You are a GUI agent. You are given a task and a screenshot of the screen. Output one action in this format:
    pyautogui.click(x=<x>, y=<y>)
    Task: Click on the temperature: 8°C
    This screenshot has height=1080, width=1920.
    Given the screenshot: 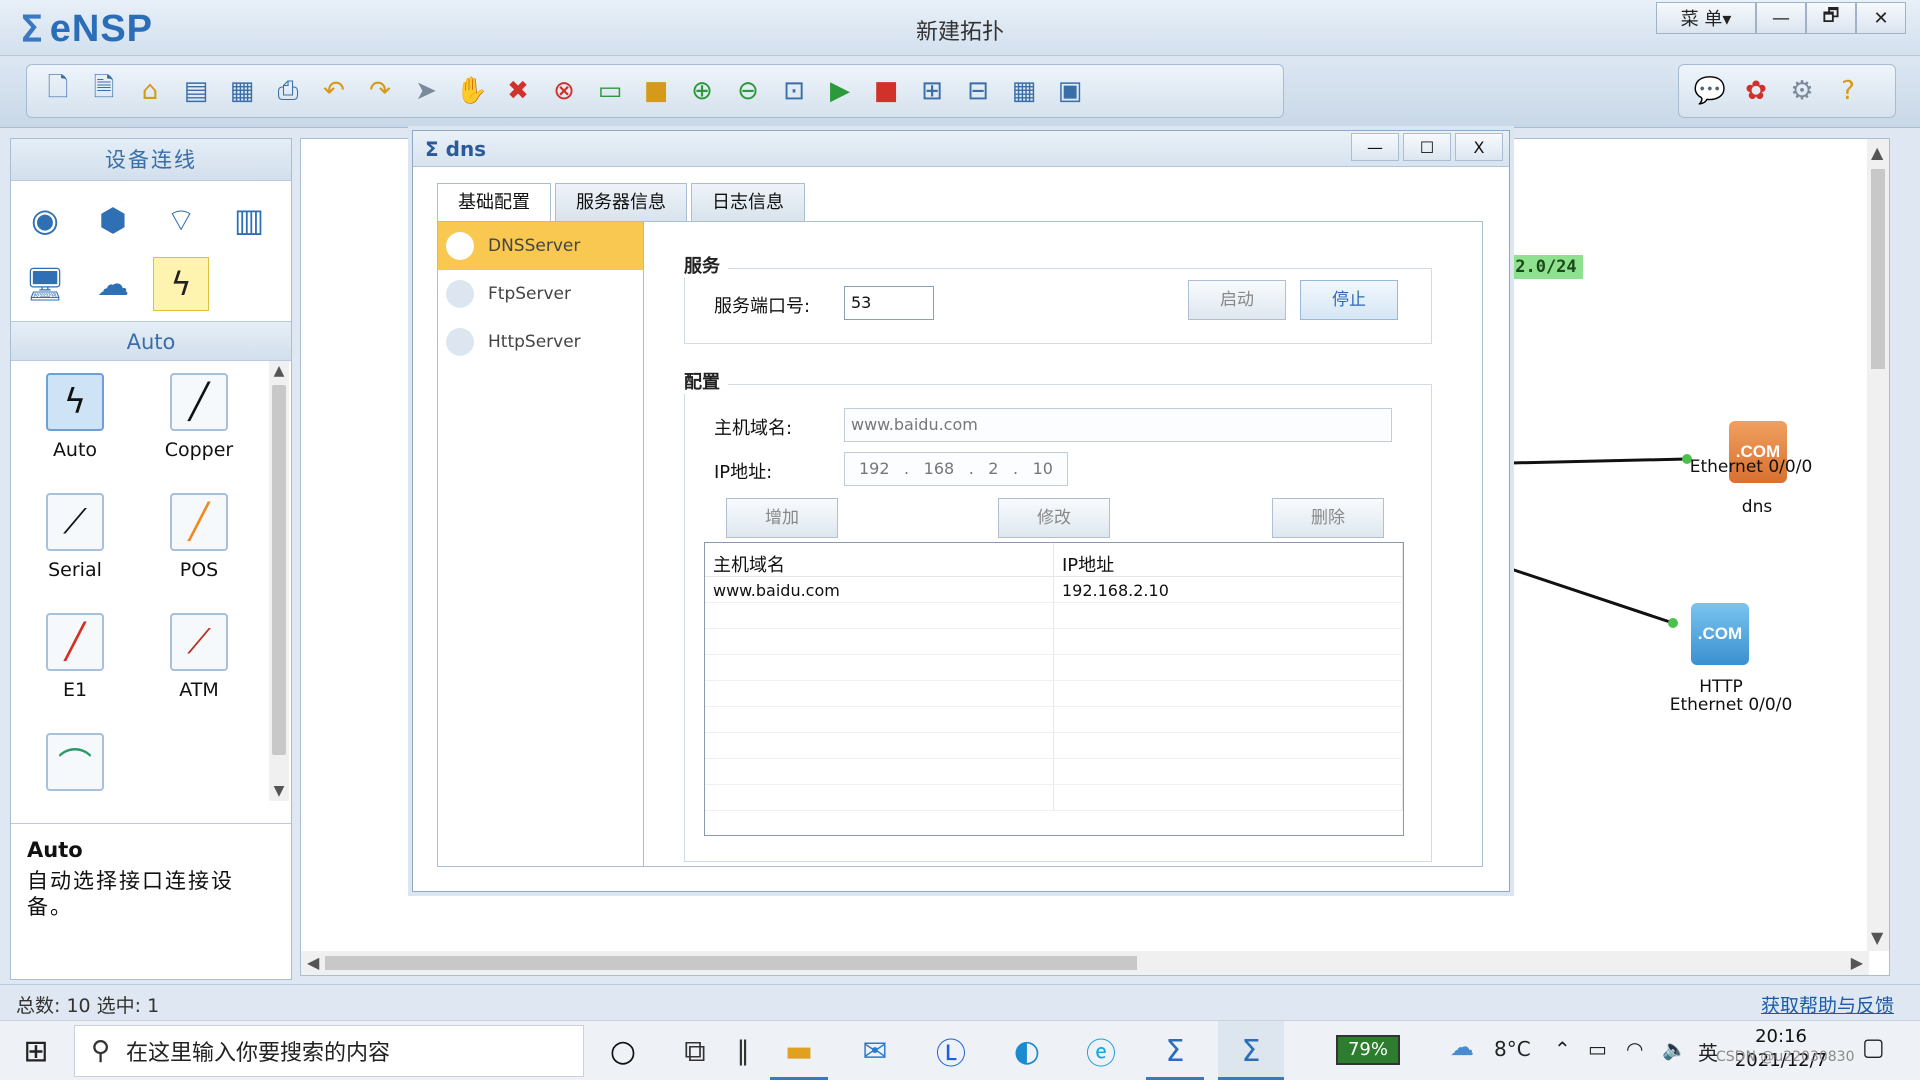 What is the action you would take?
    pyautogui.click(x=1512, y=1049)
    